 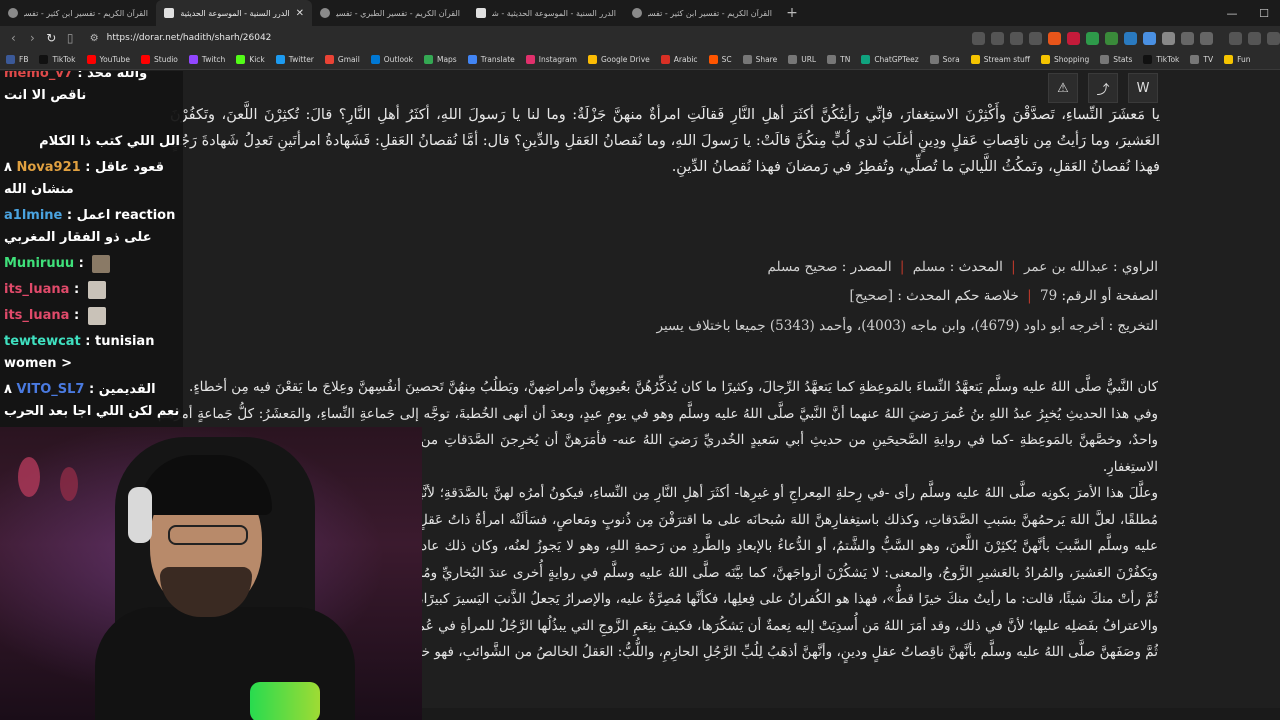 What do you see at coordinates (524, 38) in the screenshot?
I see `address-bar: ⚙ https://dorar.net/hadith/sharh/26042` at bounding box center [524, 38].